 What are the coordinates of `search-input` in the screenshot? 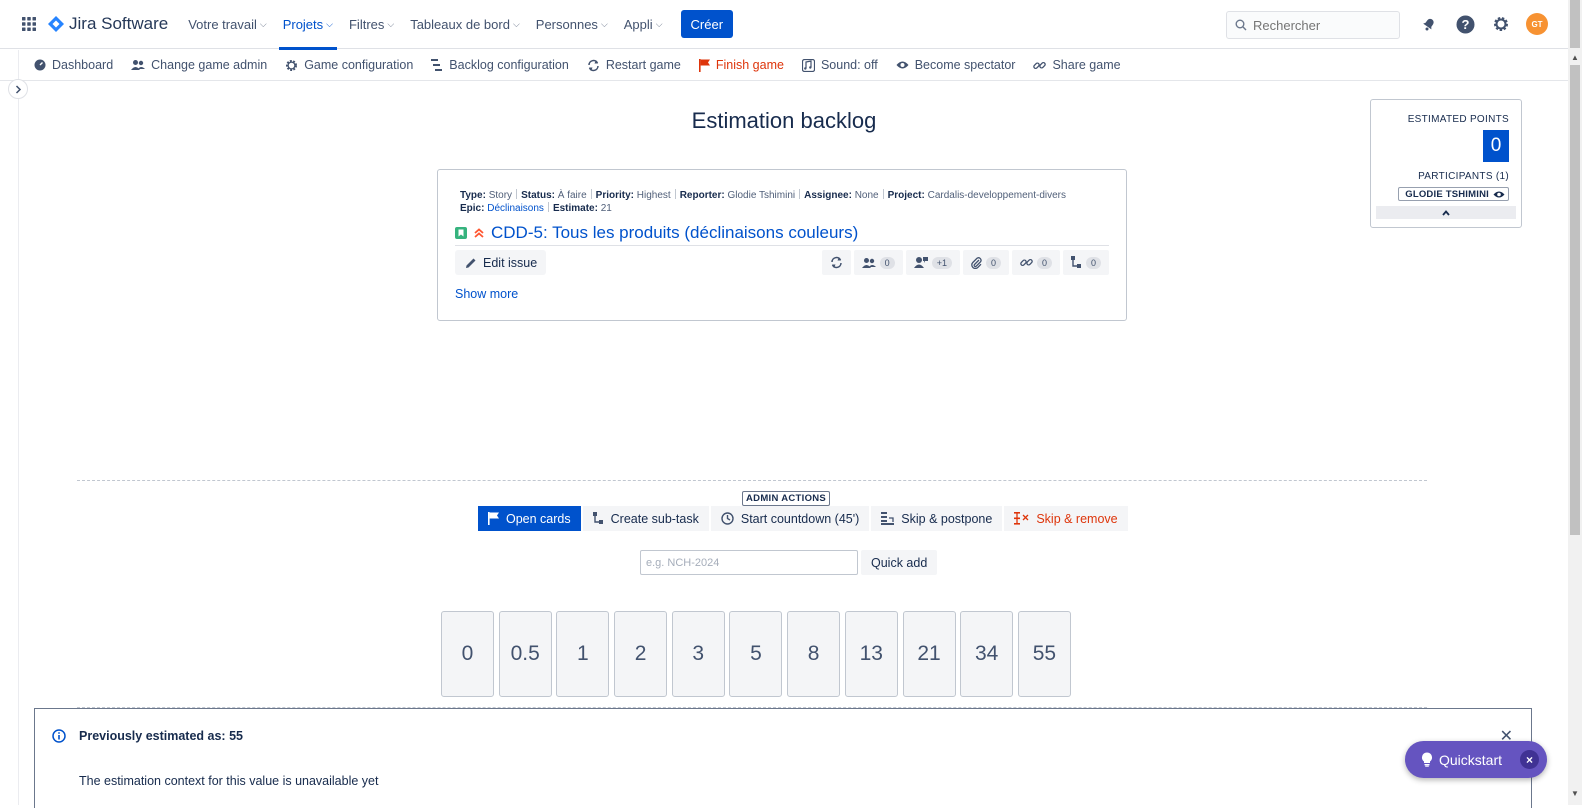 It's located at (1323, 25).